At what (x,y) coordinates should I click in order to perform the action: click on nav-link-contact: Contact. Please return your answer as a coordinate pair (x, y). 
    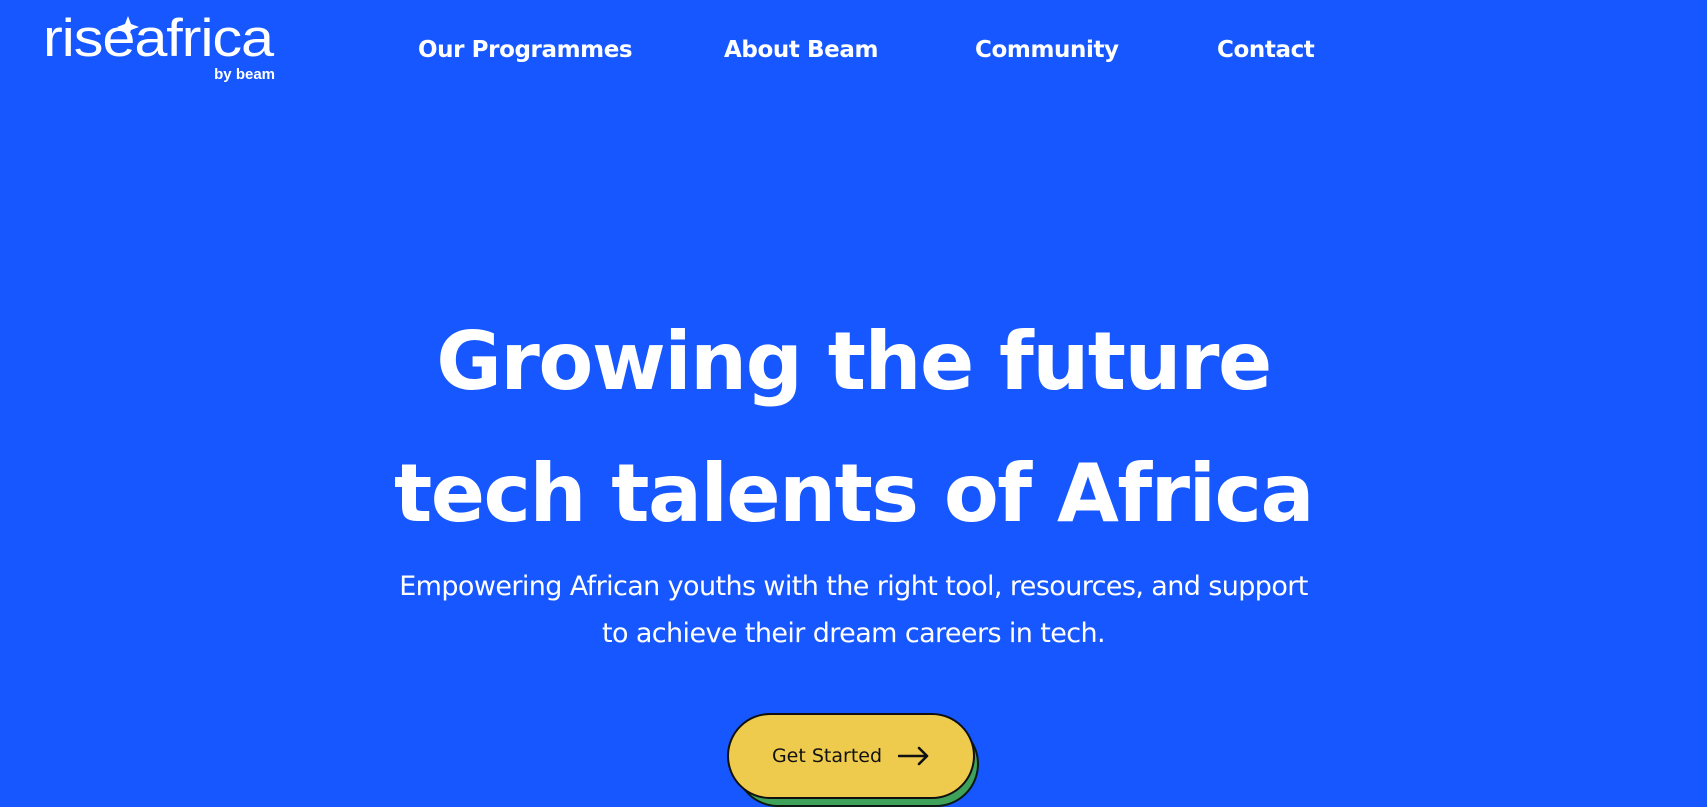
    Looking at the image, I should click on (1266, 50).